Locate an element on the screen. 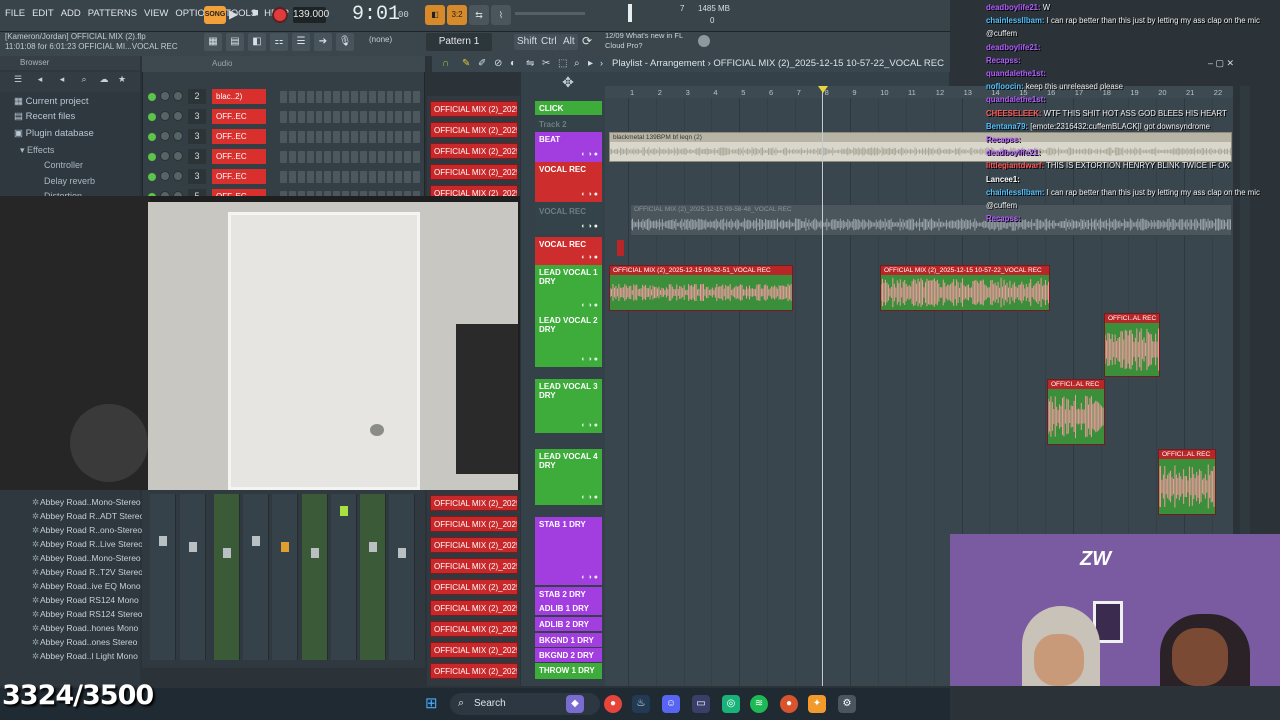 This screenshot has width=1280, height=720. loop-record-icon: ⇆ is located at coordinates (479, 15).